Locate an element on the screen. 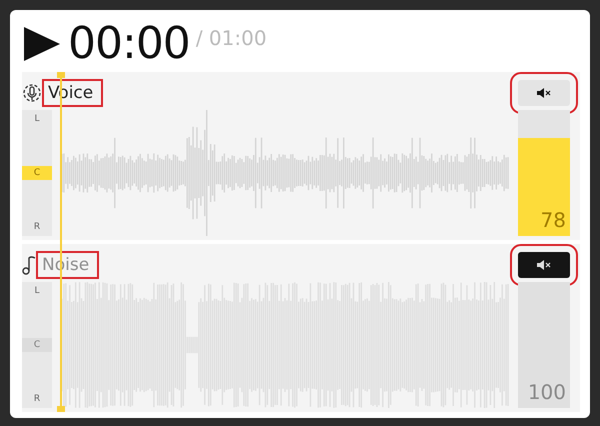 This screenshot has height=426, width=600. music-note-icon is located at coordinates (29, 265).